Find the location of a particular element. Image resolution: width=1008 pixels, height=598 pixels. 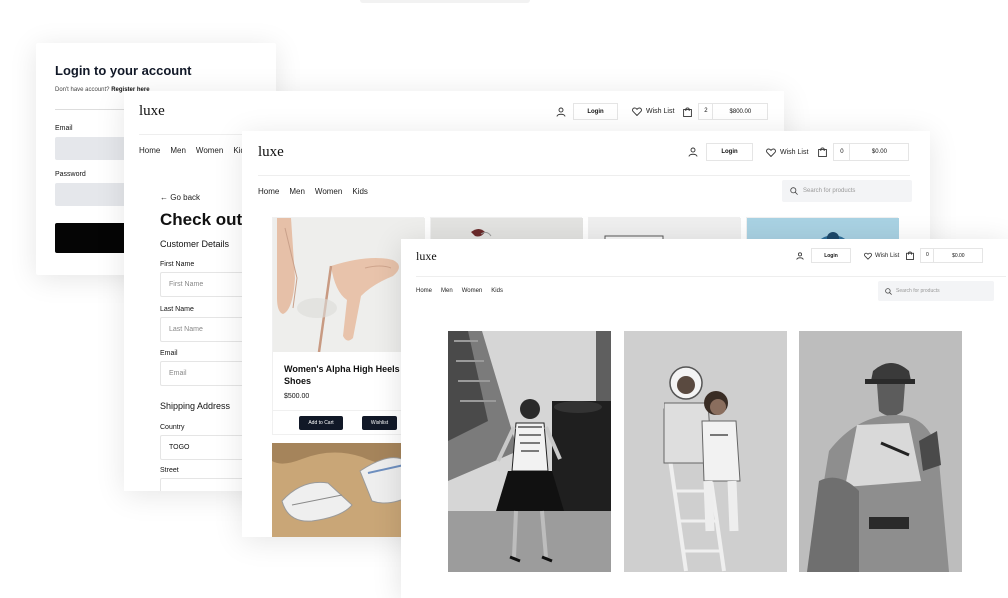

go-back-link: ← Go back is located at coordinates (180, 197).